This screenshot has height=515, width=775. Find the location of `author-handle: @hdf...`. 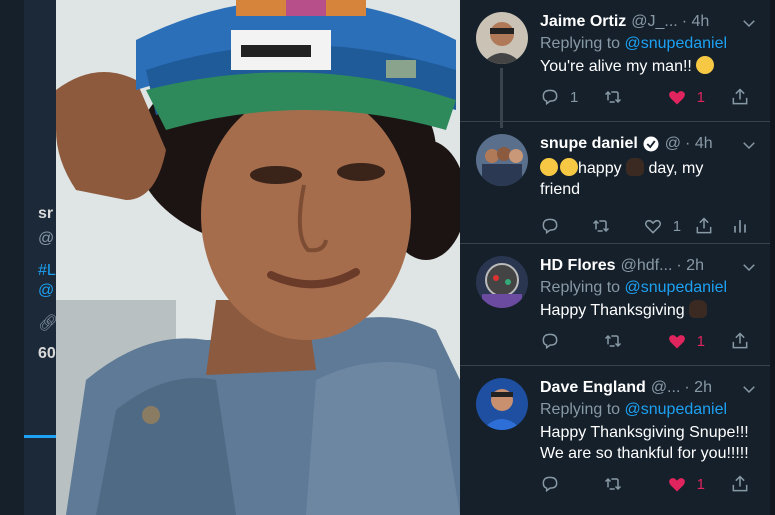

author-handle: @hdf... is located at coordinates (647, 266).